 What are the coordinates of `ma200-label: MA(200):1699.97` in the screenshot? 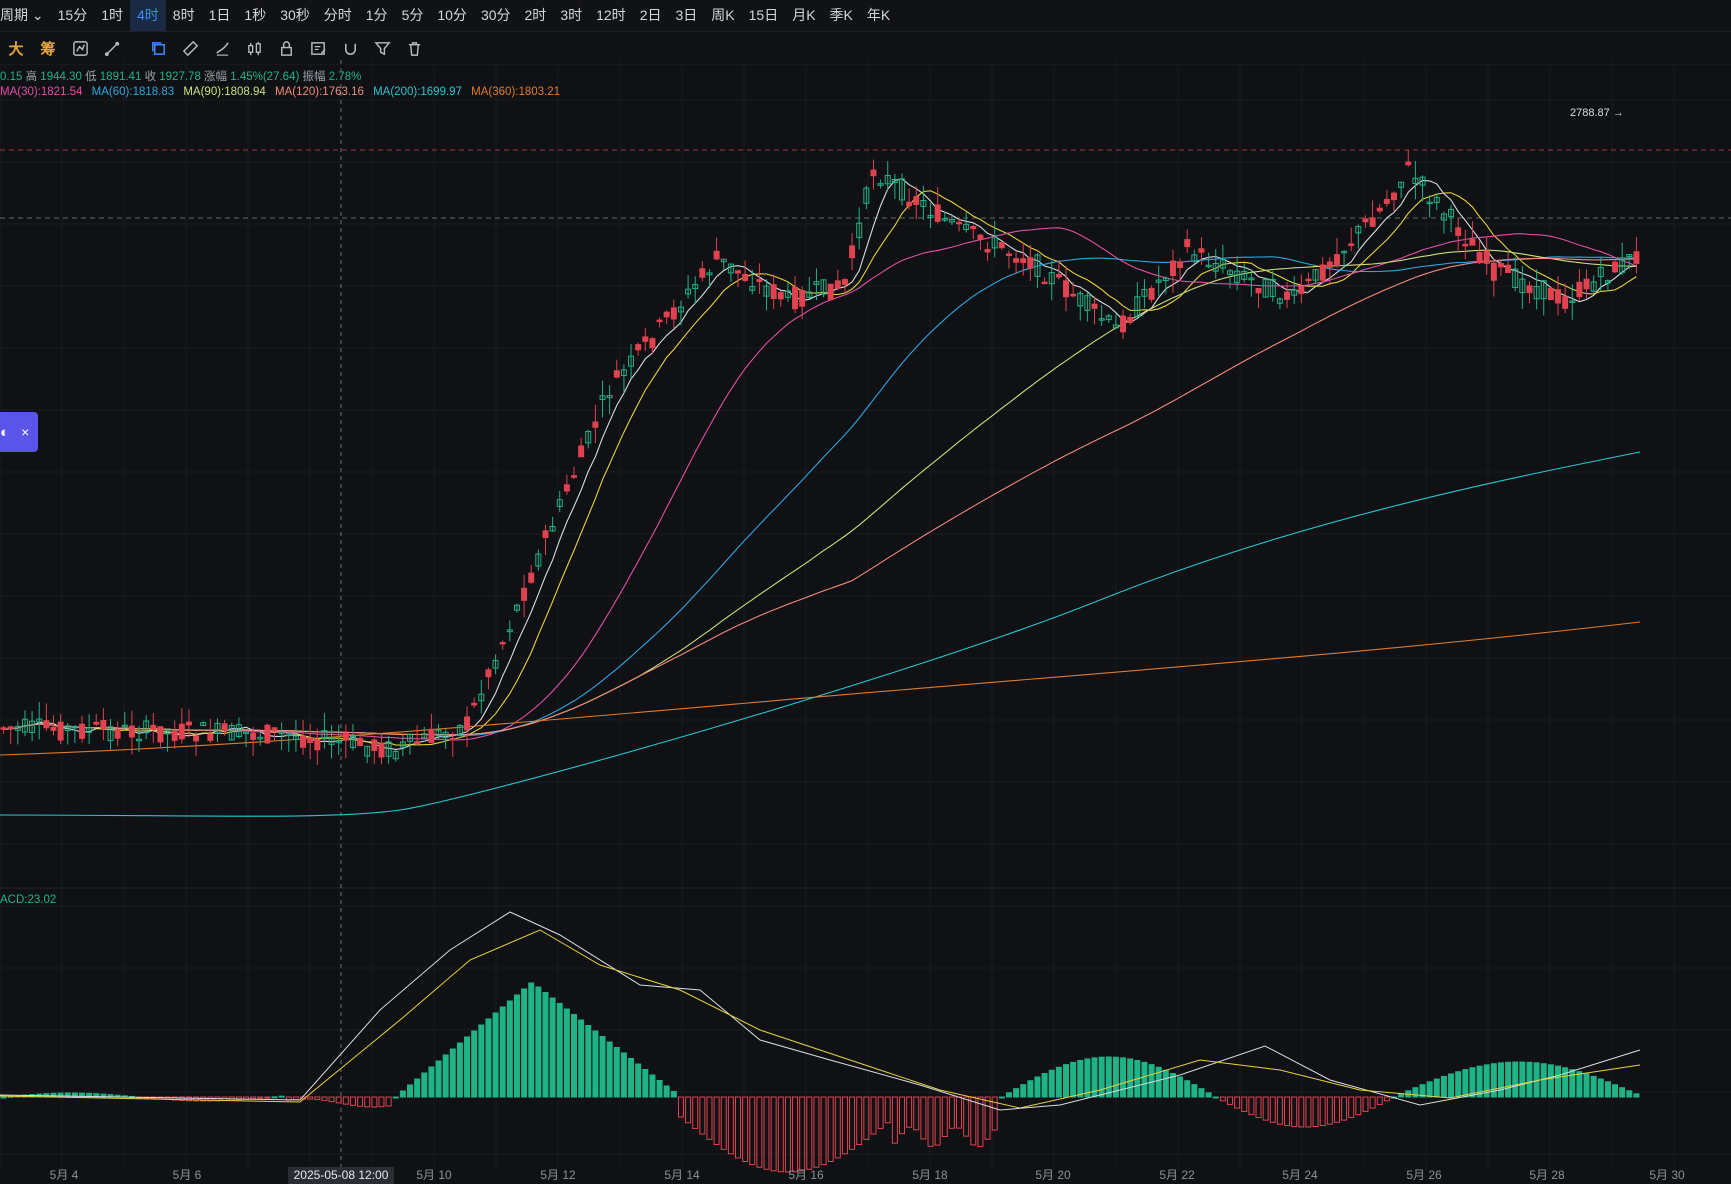 It's located at (417, 92).